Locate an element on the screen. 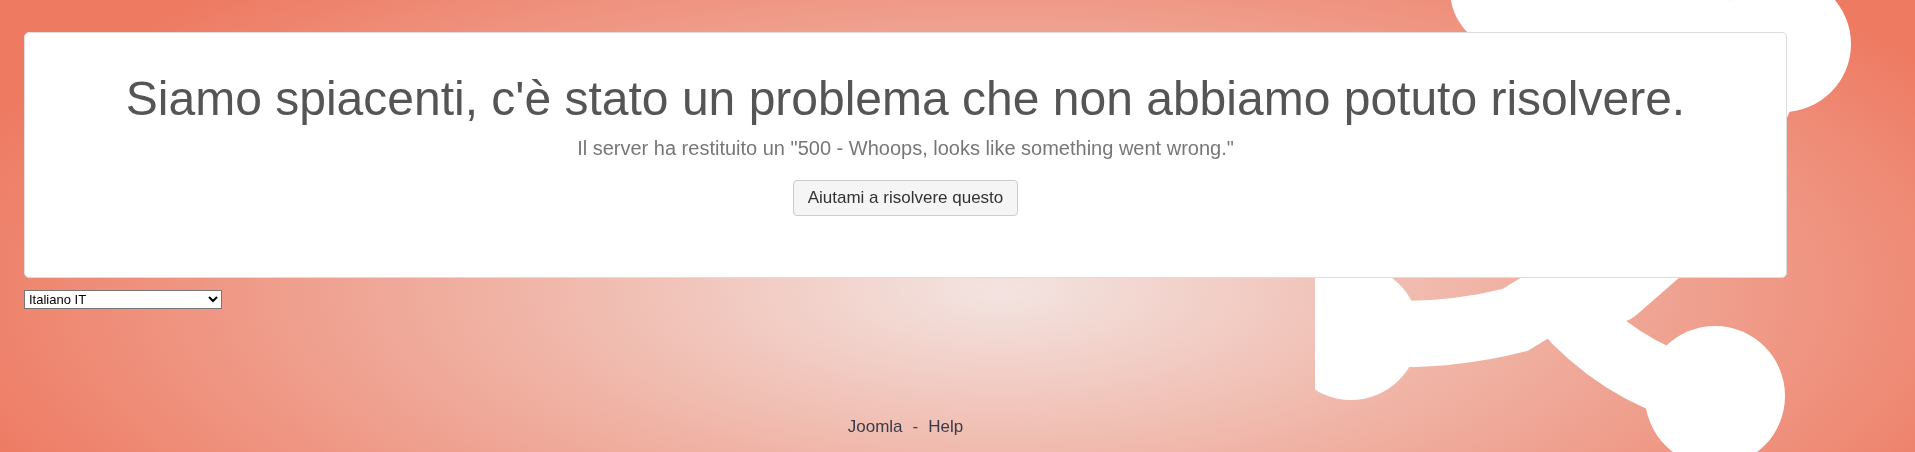  error-message: Il server ha restituito un "500 - Whoops, looks like something went wrong." is located at coordinates (905, 148).